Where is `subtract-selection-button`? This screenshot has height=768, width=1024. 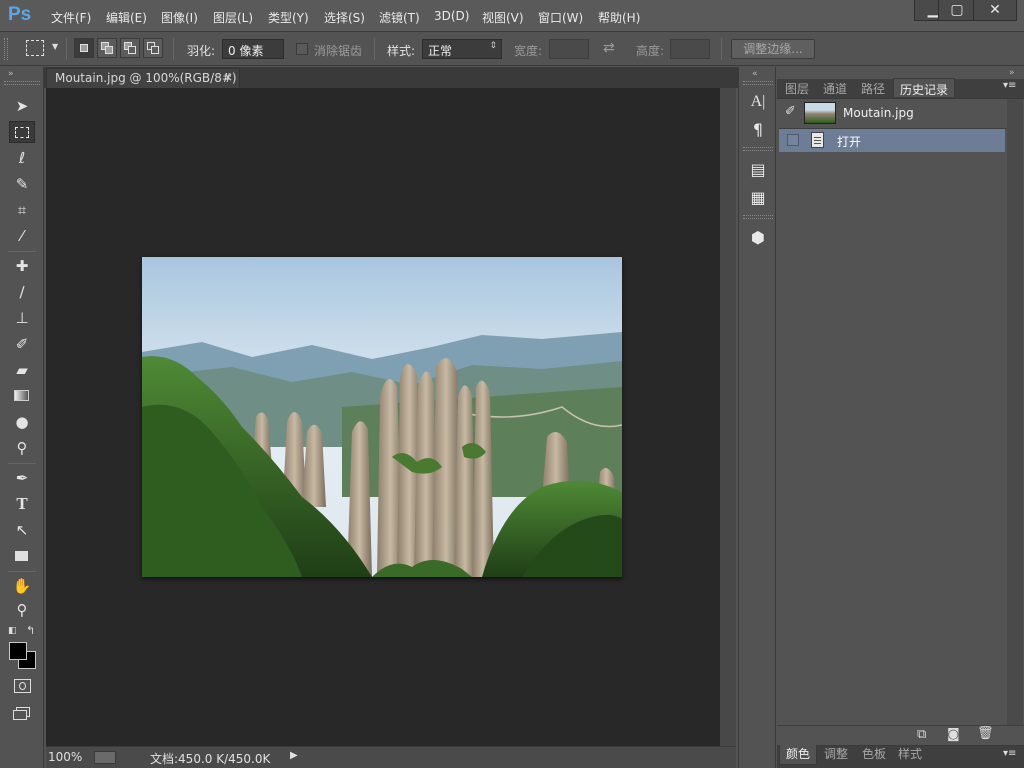 subtract-selection-button is located at coordinates (130, 48).